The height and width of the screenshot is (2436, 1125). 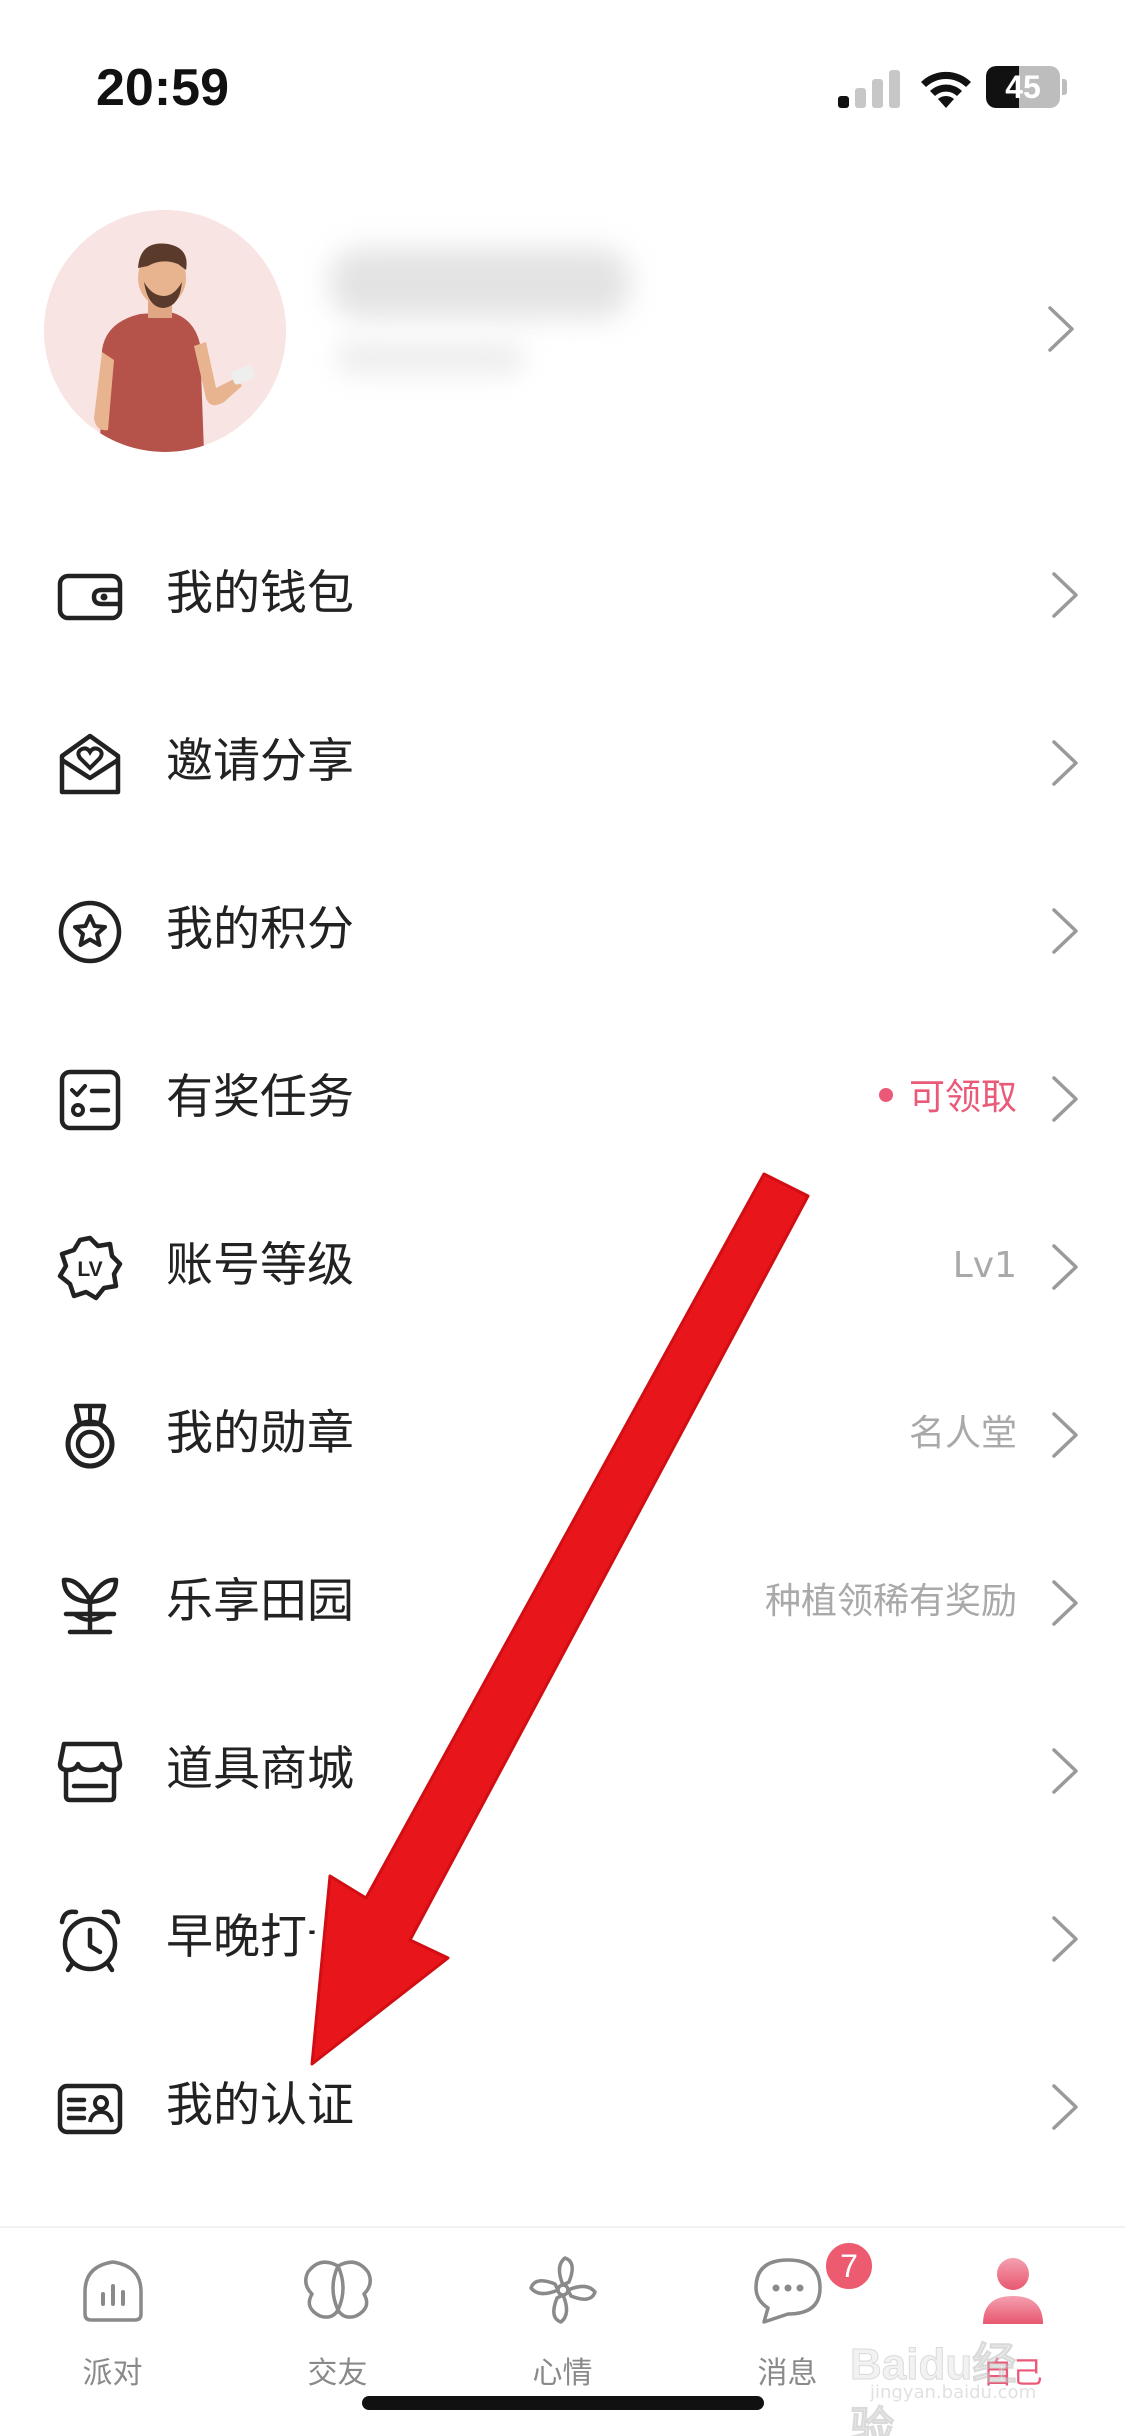 I want to click on nickname-blurred, so click(x=480, y=283).